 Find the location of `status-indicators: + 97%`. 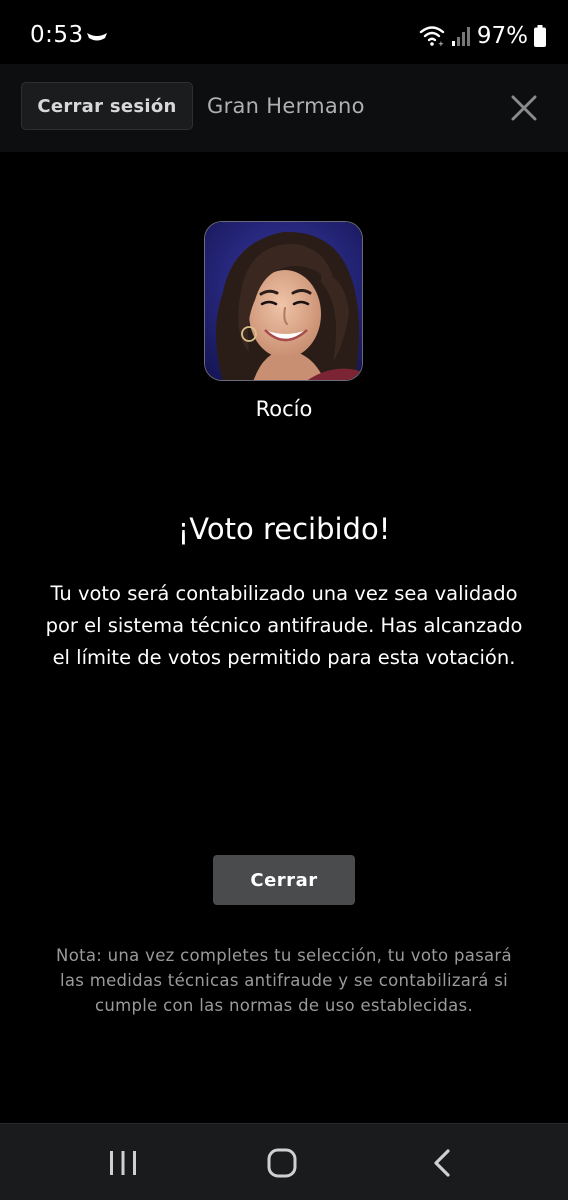

status-indicators: + 97% is located at coordinates (482, 36).